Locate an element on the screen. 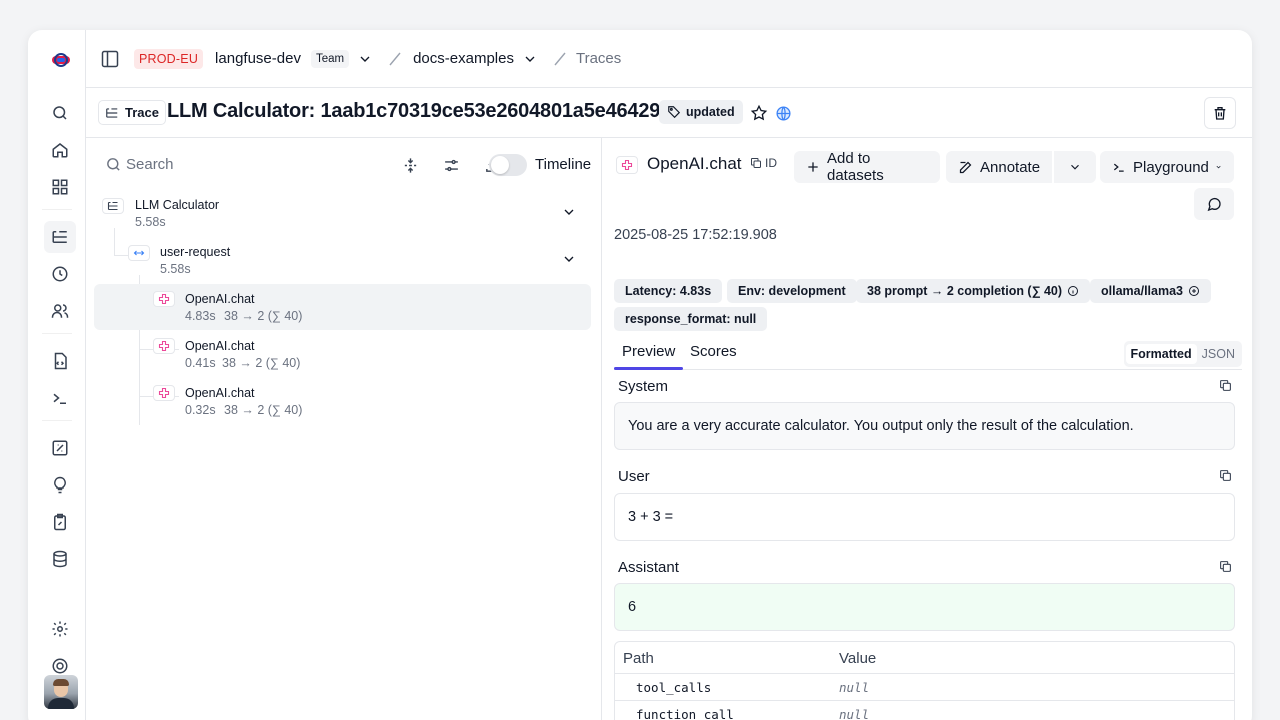 The image size is (1280, 720). playground-button: Playground is located at coordinates (1167, 167).